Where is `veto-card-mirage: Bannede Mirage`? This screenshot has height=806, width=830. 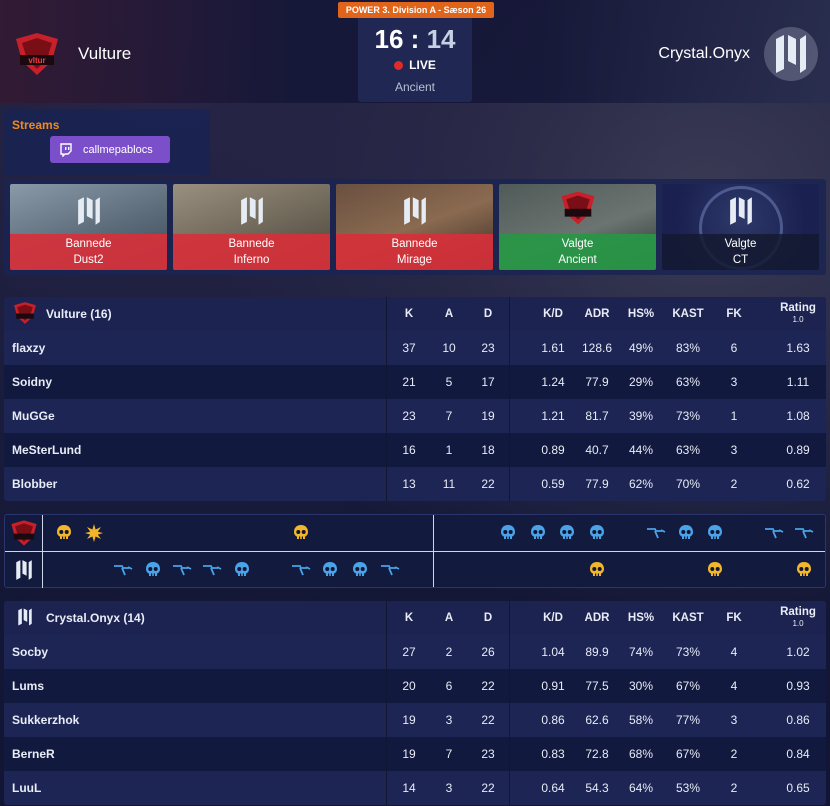 veto-card-mirage: Bannede Mirage is located at coordinates (414, 227).